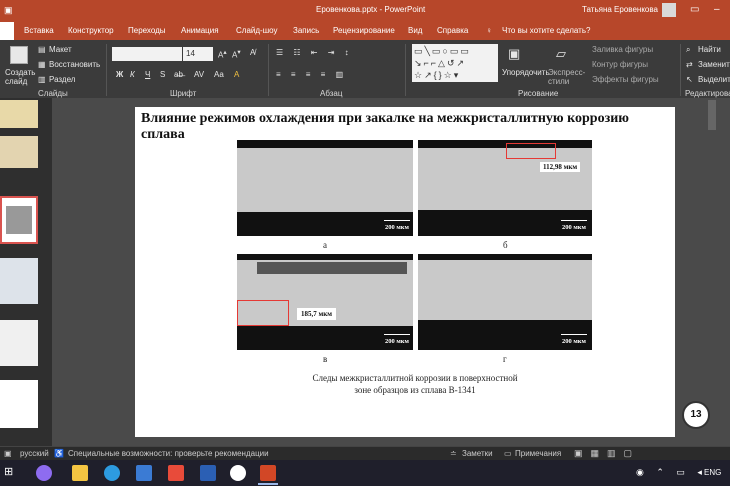  Describe the element at coordinates (199, 74) in the screenshot. I see `spacing-icon: AV` at that location.